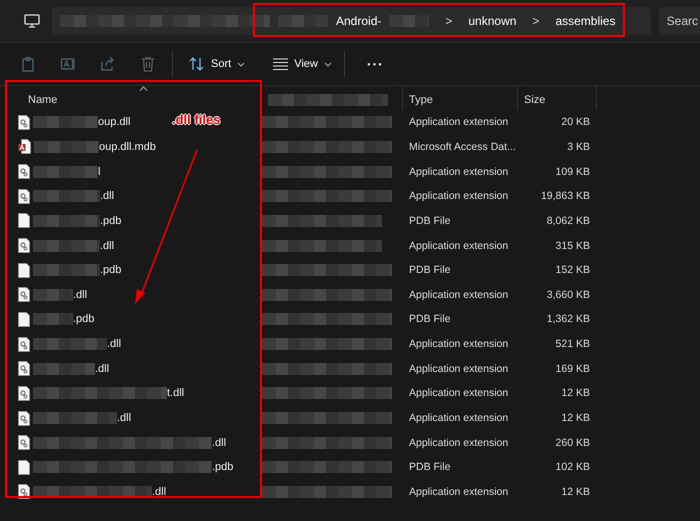  Describe the element at coordinates (148, 64) in the screenshot. I see `delete-icon` at that location.